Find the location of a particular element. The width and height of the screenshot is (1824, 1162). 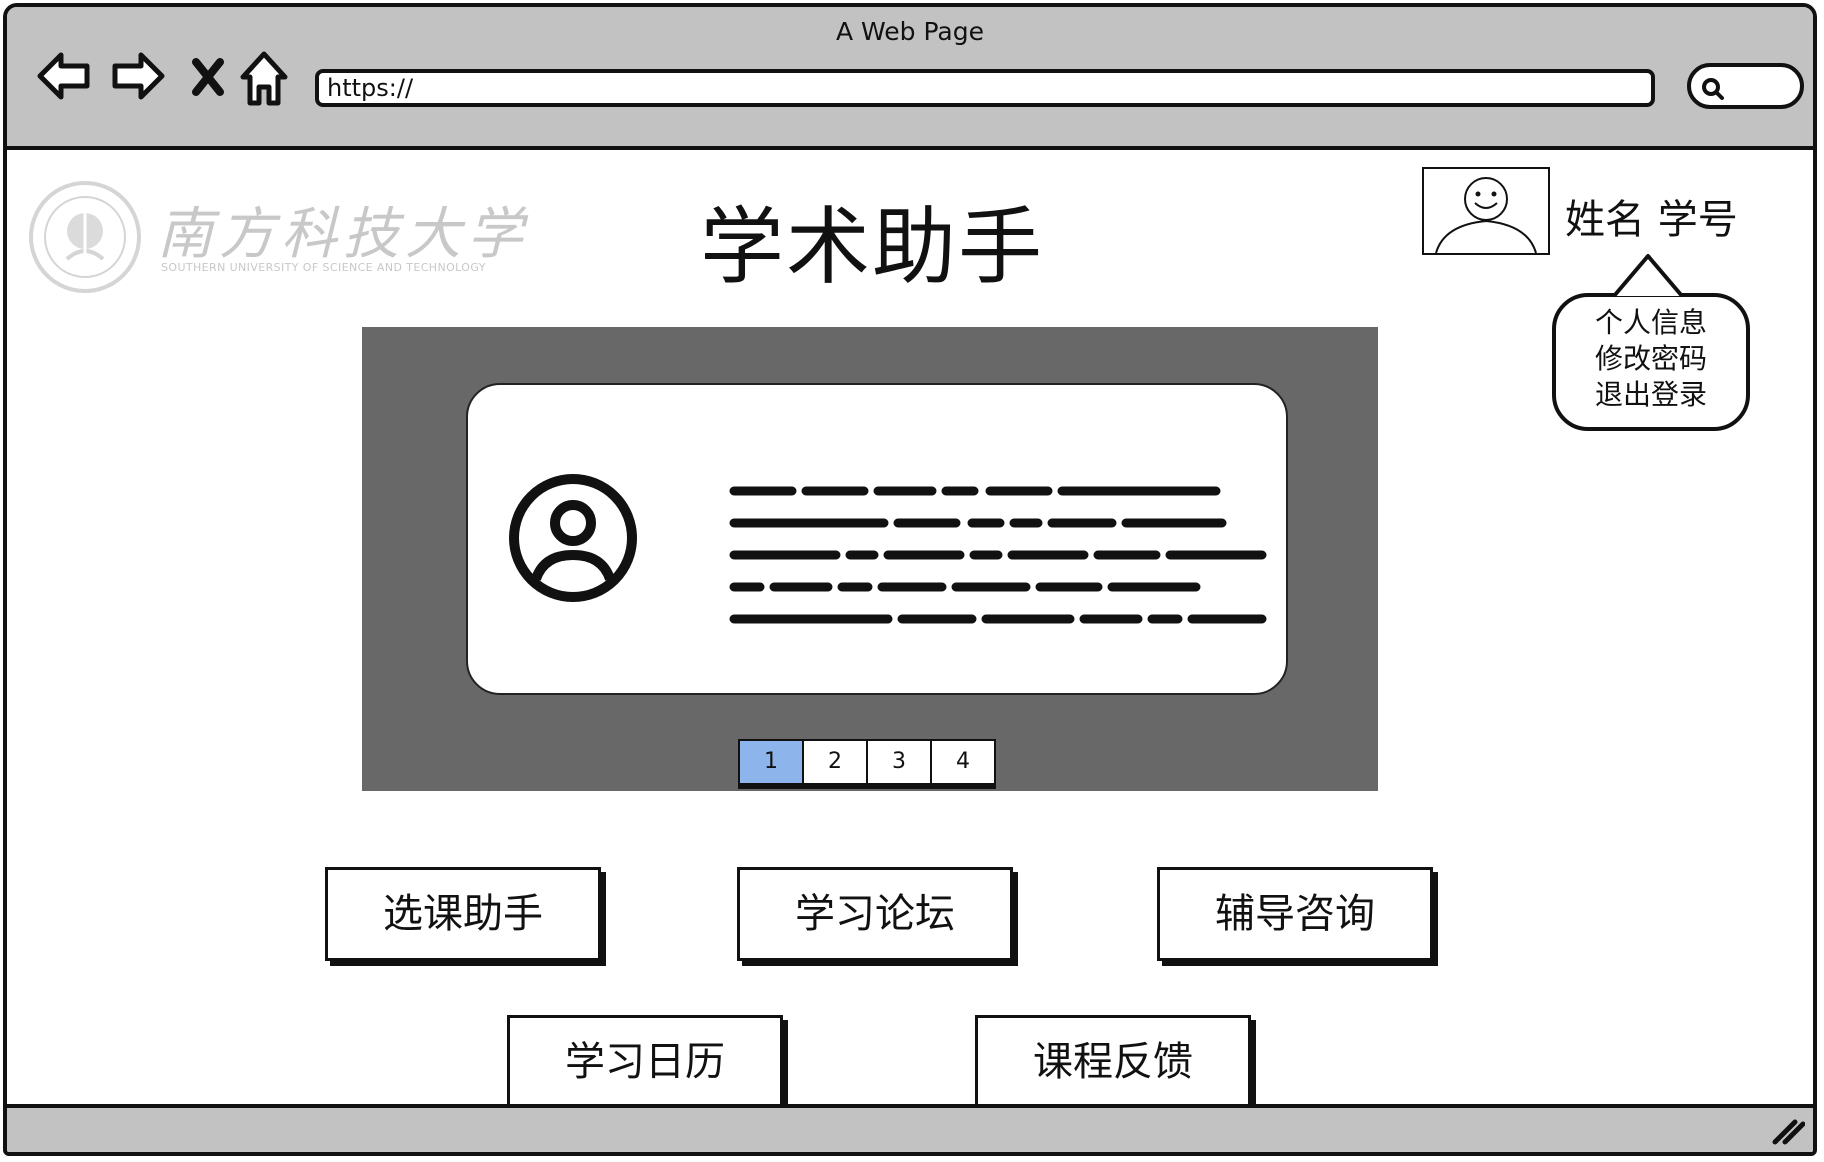

menu-item-logout: 退出登录 is located at coordinates (1651, 395).